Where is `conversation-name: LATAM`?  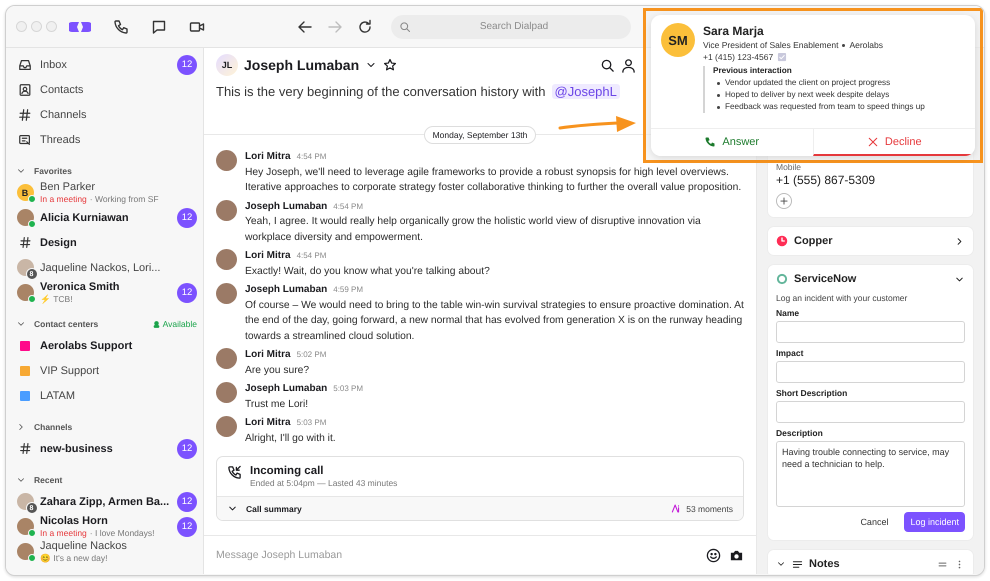 conversation-name: LATAM is located at coordinates (118, 396).